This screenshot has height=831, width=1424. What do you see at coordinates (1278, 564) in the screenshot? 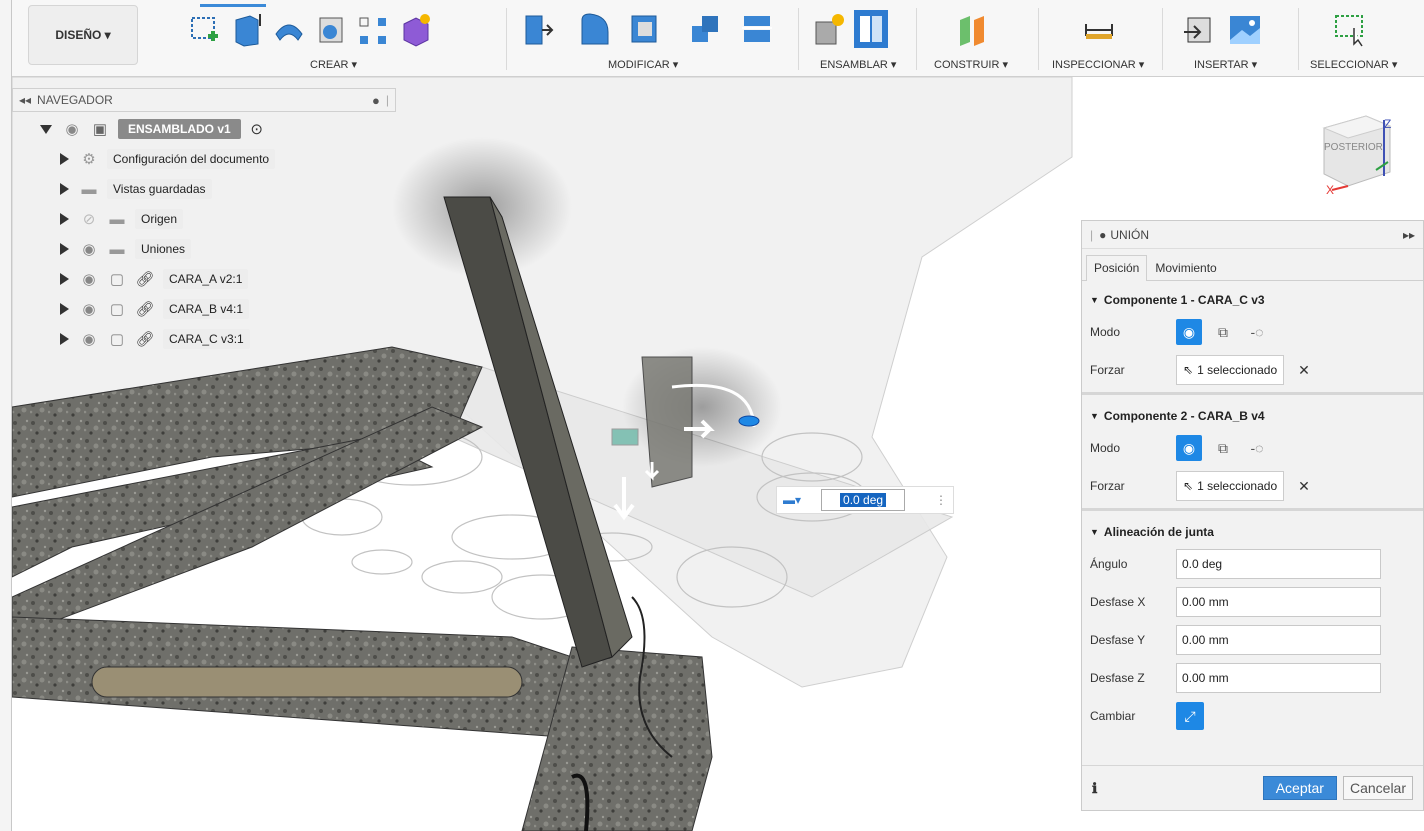
I see `angle-field` at bounding box center [1278, 564].